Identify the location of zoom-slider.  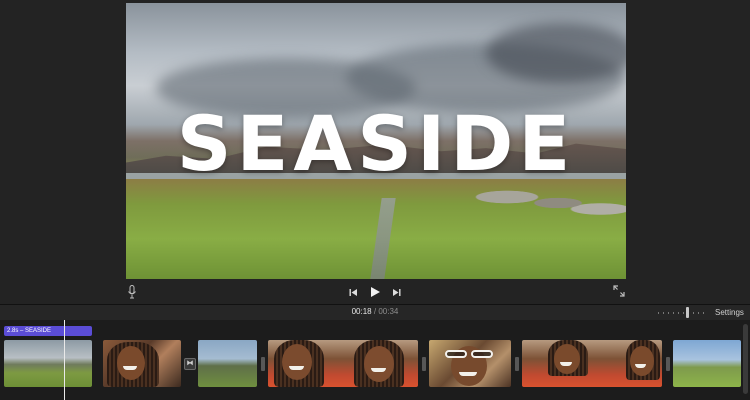
(682, 313).